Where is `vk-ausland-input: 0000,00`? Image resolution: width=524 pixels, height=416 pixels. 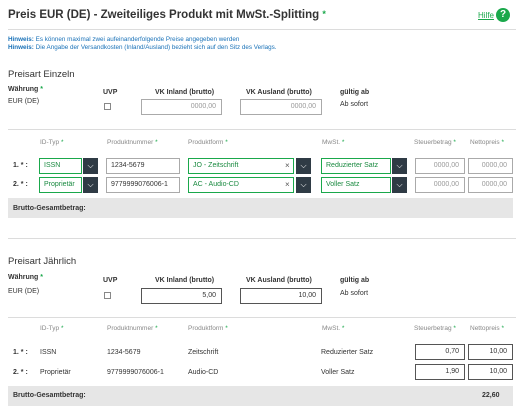 vk-ausland-input: 0000,00 is located at coordinates (281, 107).